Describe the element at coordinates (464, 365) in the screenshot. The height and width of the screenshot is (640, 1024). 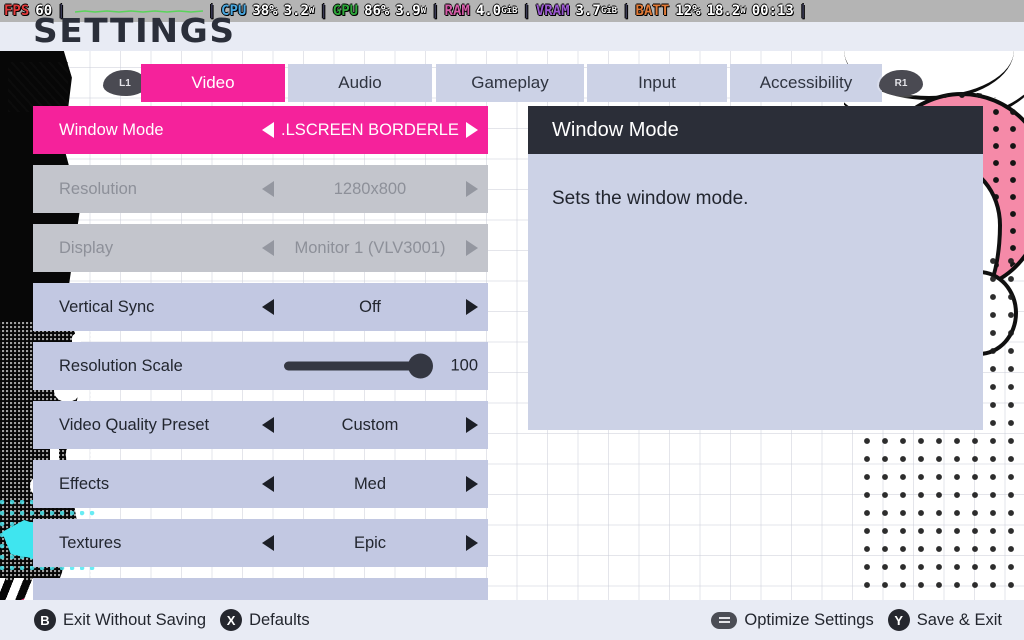
I see `slider-value: 100` at that location.